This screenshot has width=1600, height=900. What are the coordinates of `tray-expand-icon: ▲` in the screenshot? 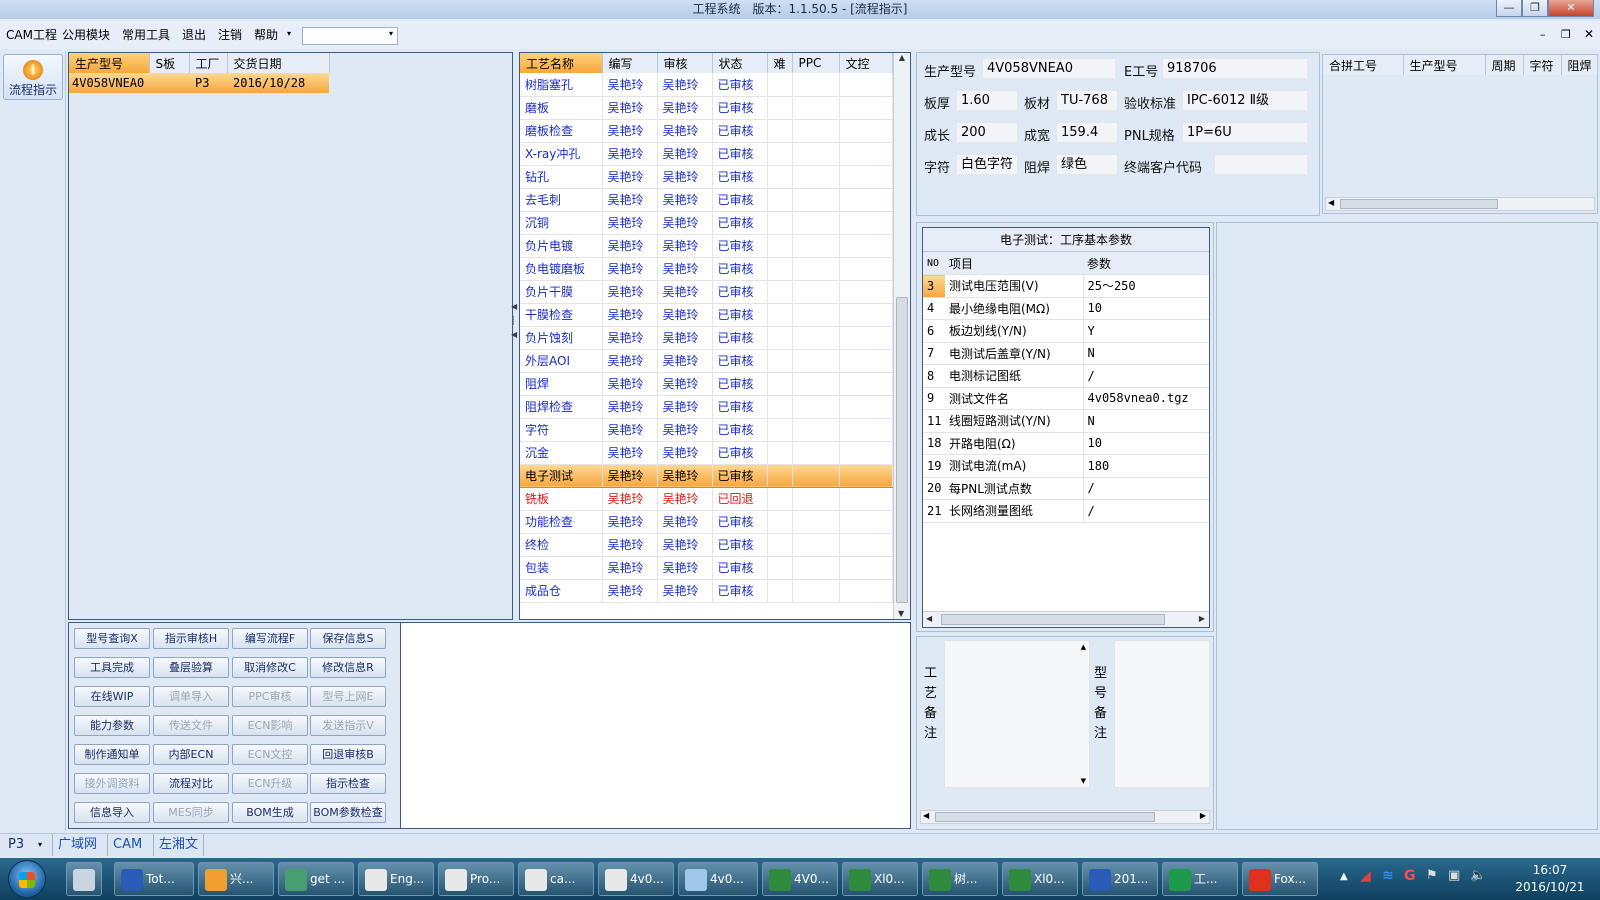 It's located at (1344, 876).